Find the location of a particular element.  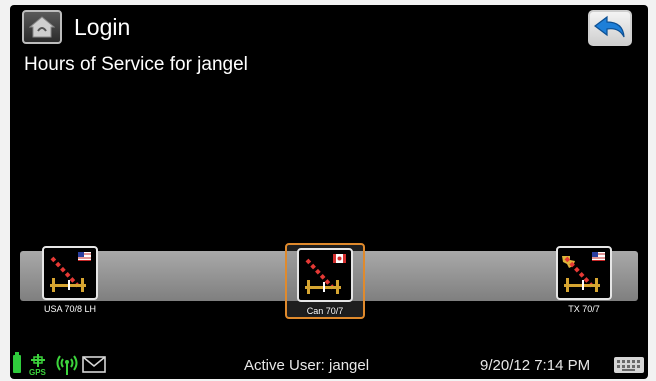

ruleset-gate-texas-icon is located at coordinates (584, 273).